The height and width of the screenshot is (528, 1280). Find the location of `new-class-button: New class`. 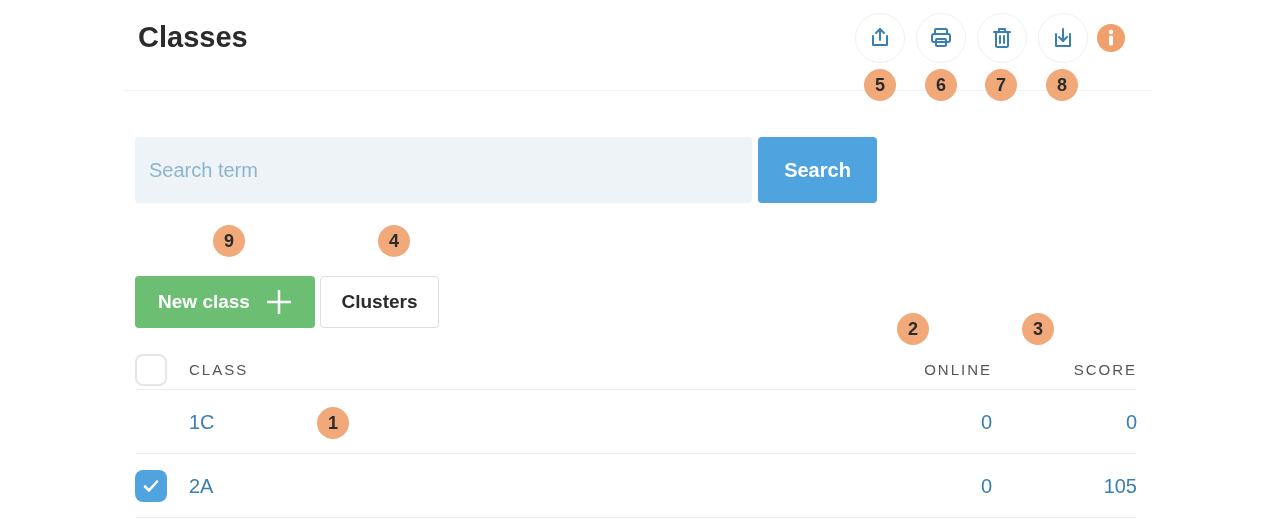

new-class-button: New class is located at coordinates (225, 302).